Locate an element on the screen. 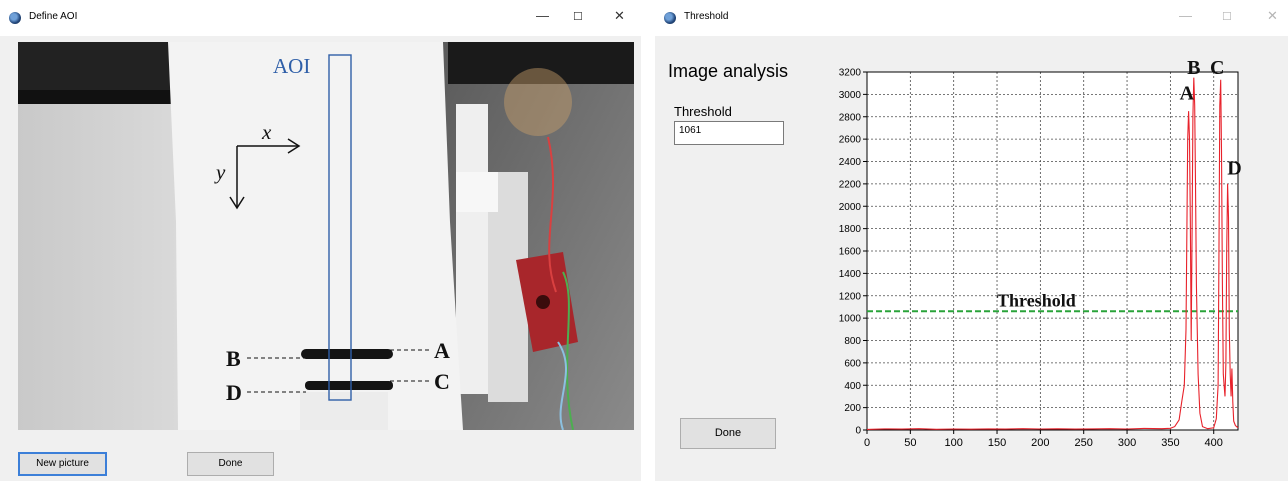 This screenshot has height=481, width=1288. x-tick-label: 300 is located at coordinates (1127, 443).